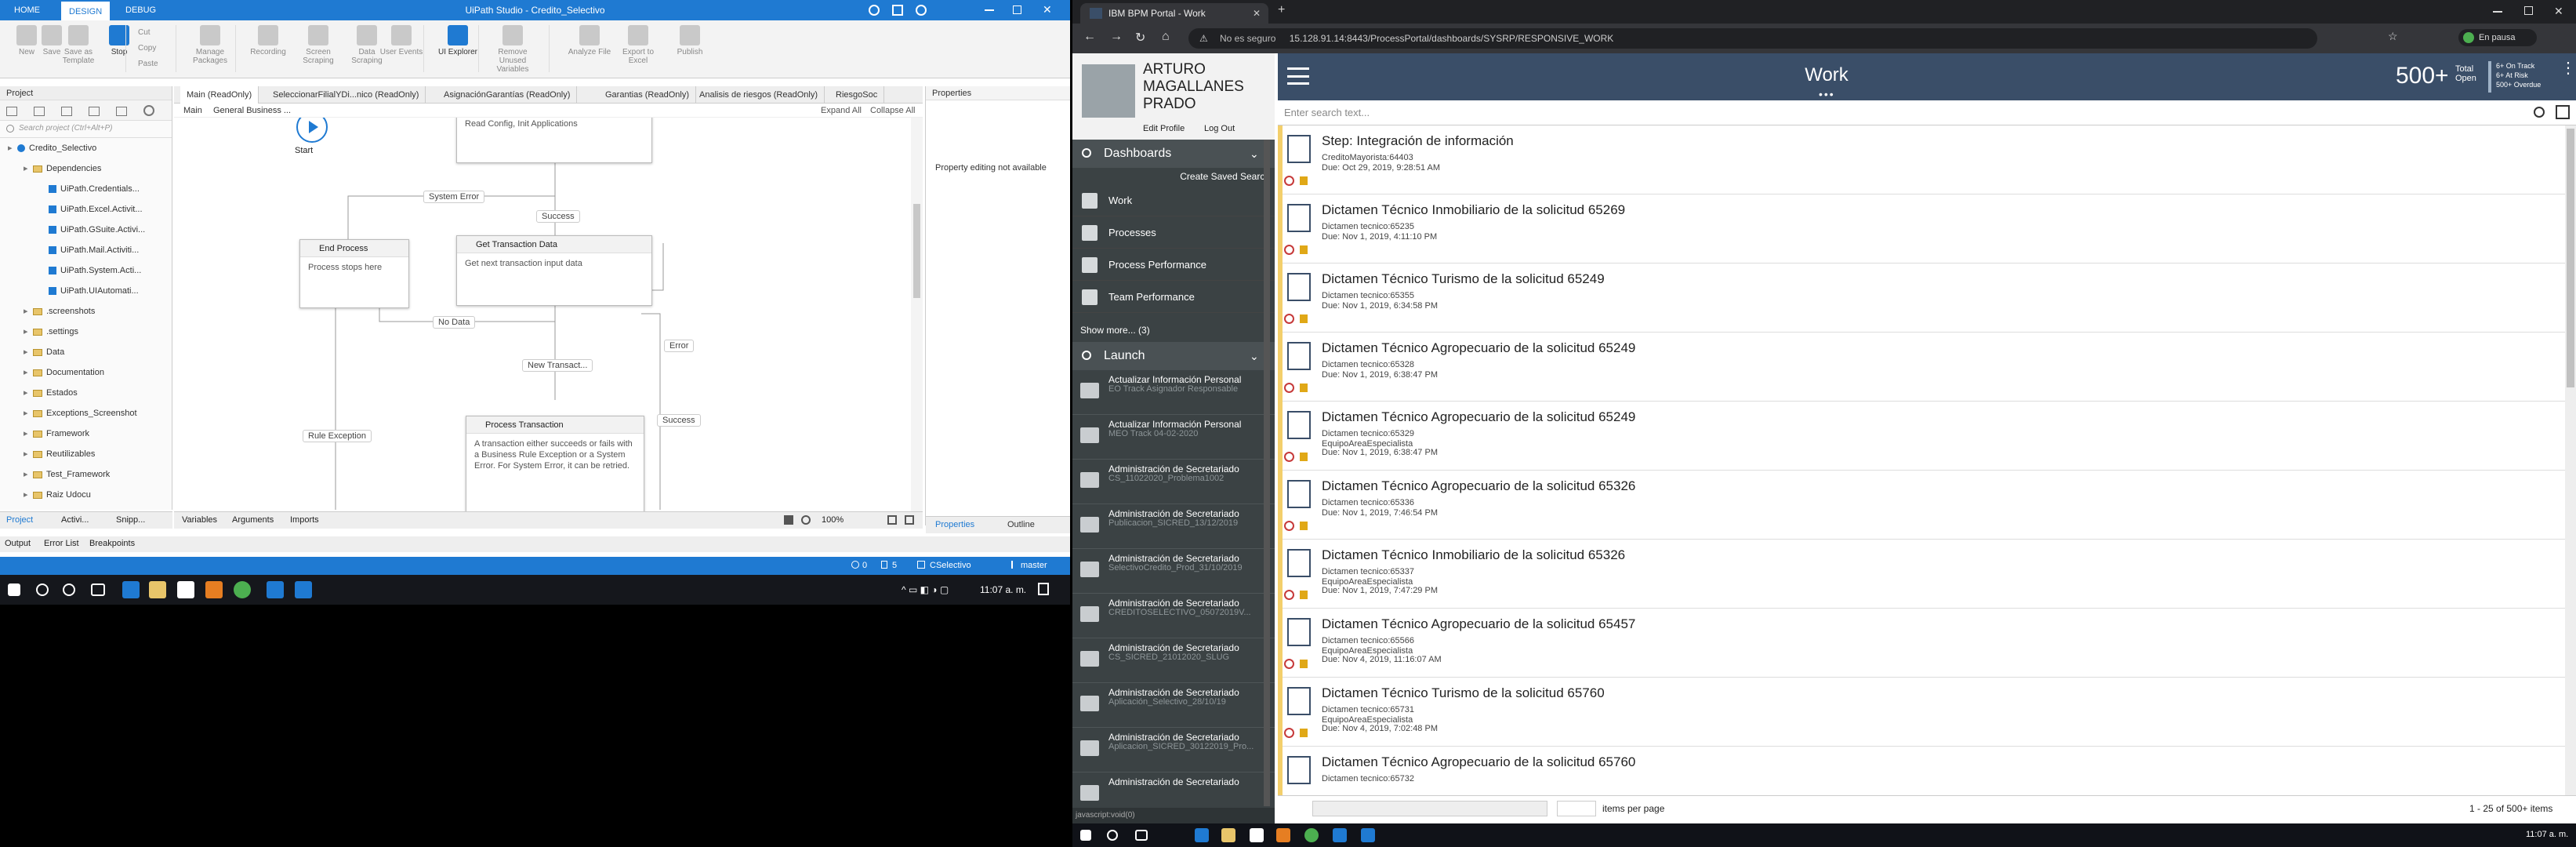 This screenshot has width=2576, height=847. What do you see at coordinates (193, 110) in the screenshot?
I see `breadcrumb-main: Main` at bounding box center [193, 110].